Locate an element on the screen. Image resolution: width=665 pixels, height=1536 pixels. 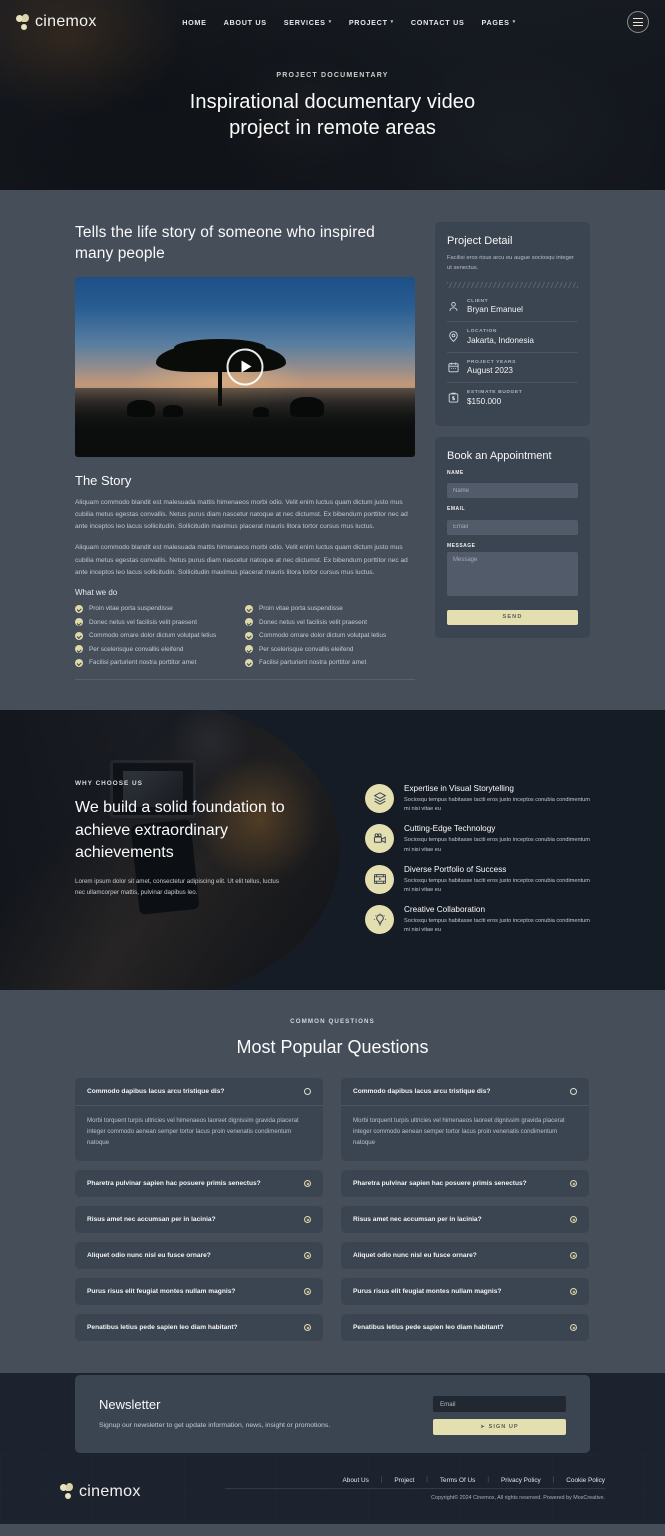
footer-logo: cinemox is located at coordinates (100, 1492).